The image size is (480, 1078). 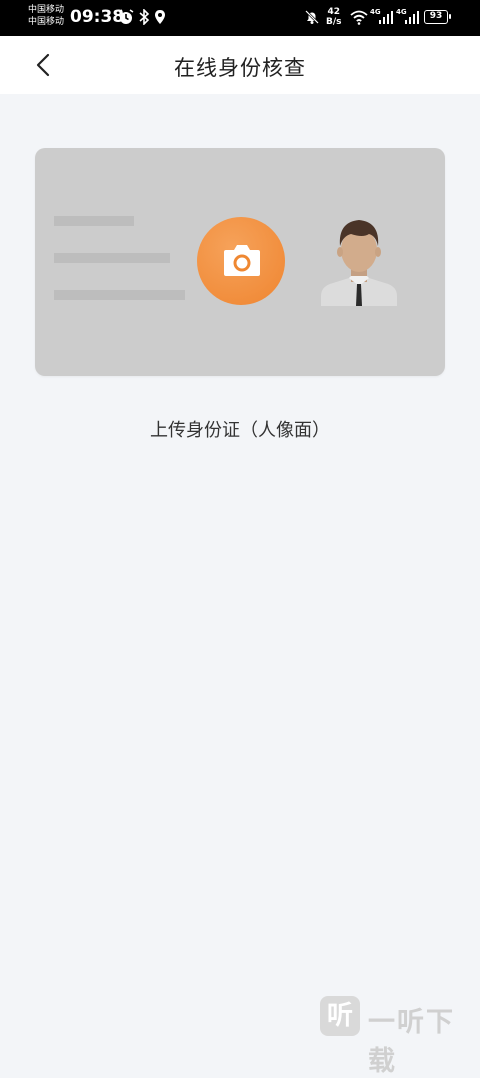 I want to click on status-bar: 中国移动 中国移动 09:38 42 B/s 4G 4G 93, so click(x=240, y=18).